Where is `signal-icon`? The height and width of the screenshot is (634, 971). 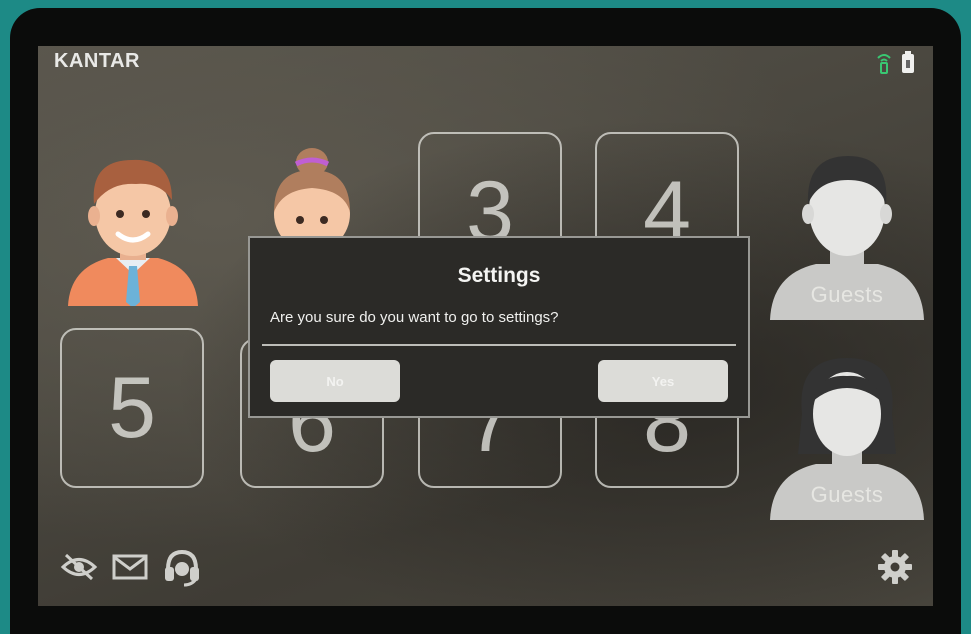 signal-icon is located at coordinates (884, 64).